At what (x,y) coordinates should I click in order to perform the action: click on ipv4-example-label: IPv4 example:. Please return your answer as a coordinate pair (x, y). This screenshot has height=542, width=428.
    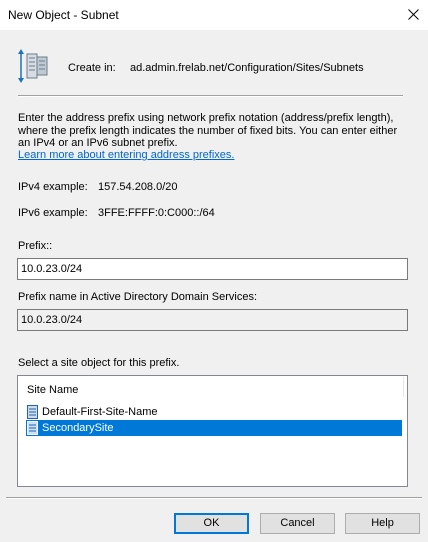
    Looking at the image, I should click on (53, 187).